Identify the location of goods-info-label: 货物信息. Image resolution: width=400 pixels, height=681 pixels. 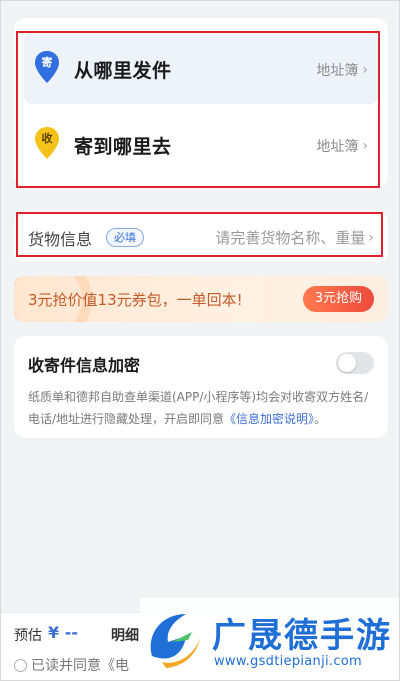
(60, 239).